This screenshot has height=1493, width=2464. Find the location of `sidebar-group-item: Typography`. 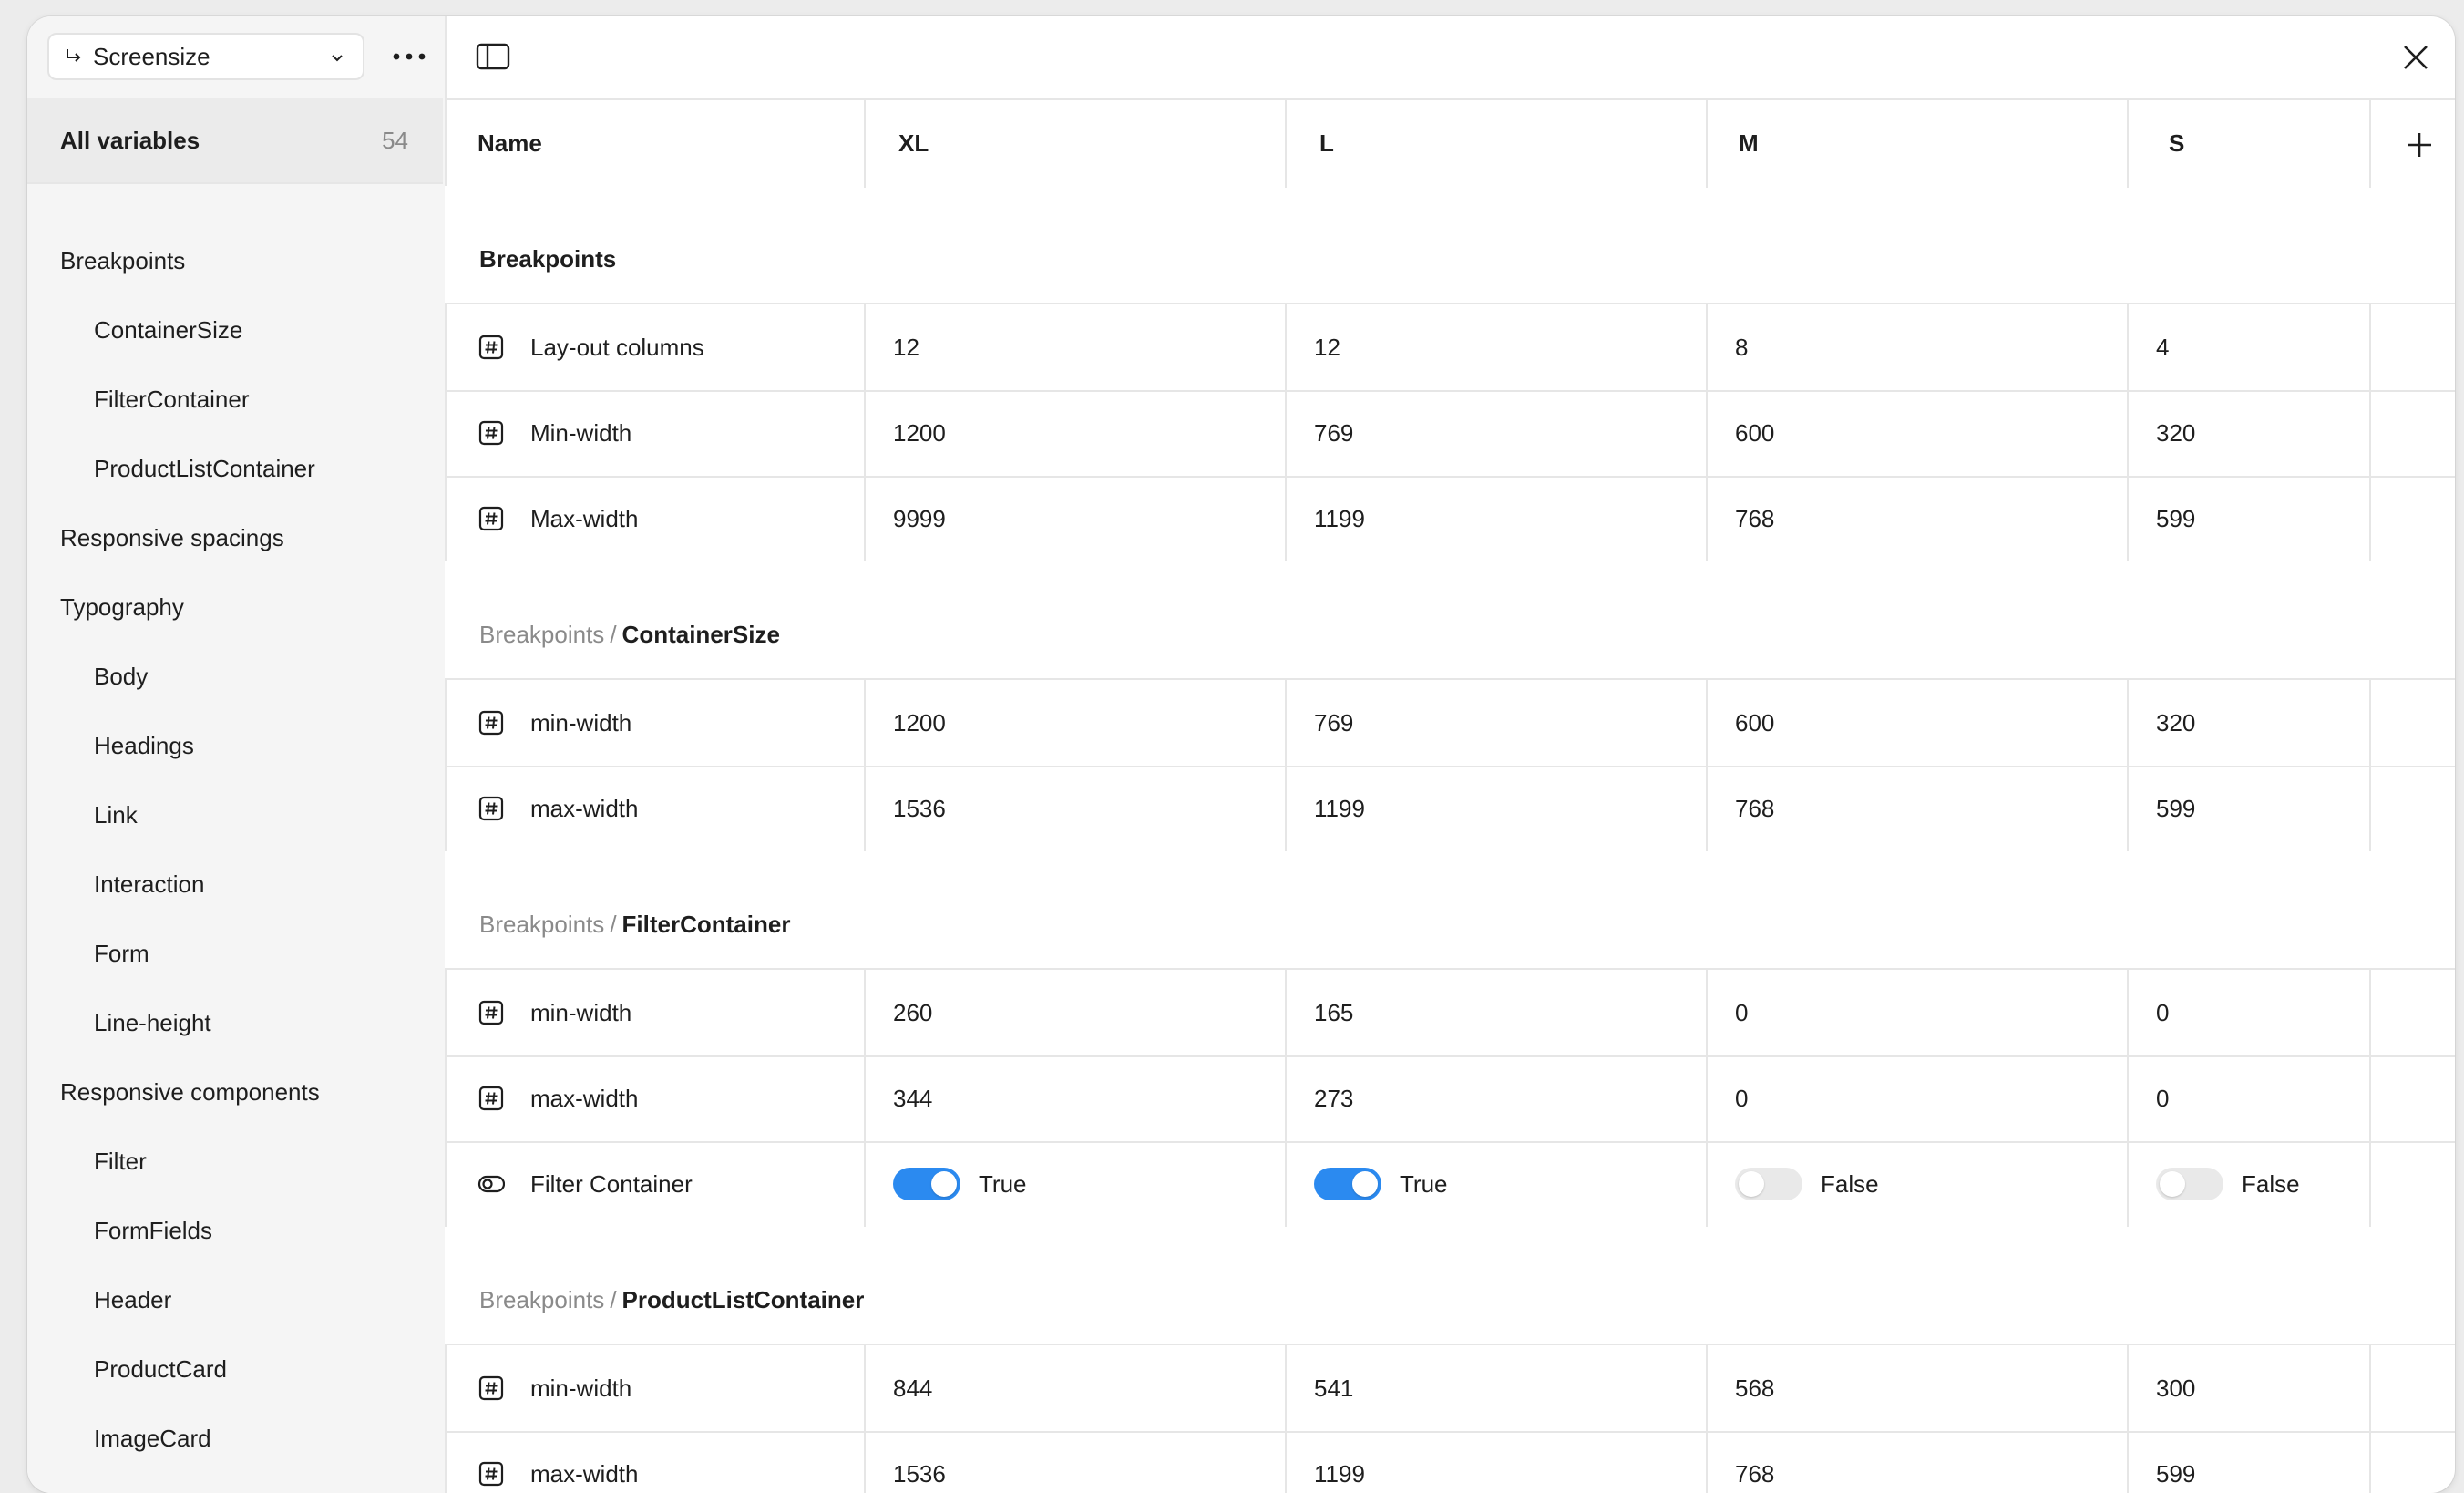

sidebar-group-item: Typography is located at coordinates (235, 607).